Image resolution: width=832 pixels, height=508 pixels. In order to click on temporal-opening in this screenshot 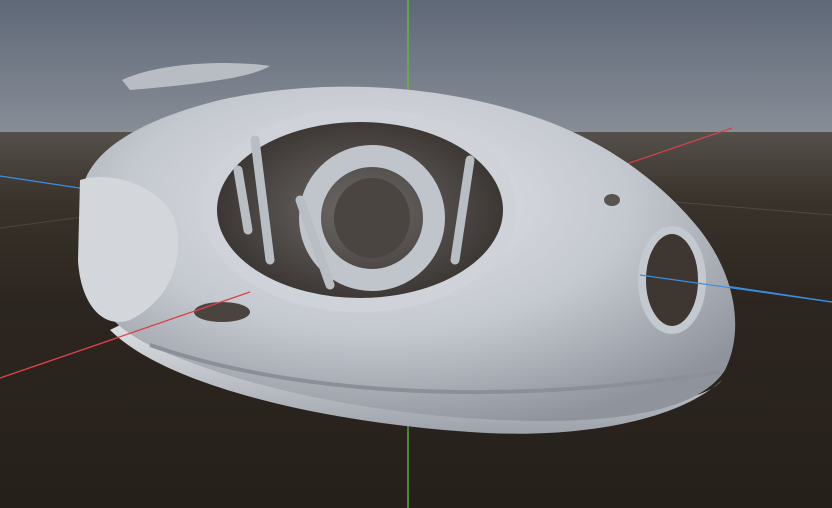, I will do `click(222, 312)`.